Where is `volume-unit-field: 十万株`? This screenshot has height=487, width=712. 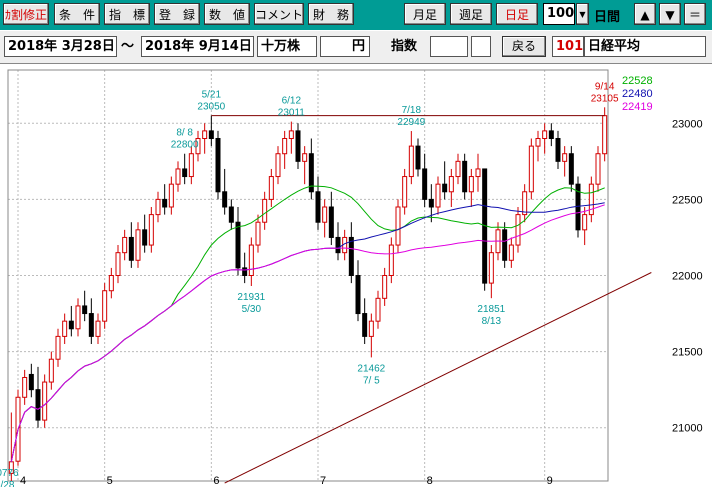
volume-unit-field: 十万株 is located at coordinates (287, 46).